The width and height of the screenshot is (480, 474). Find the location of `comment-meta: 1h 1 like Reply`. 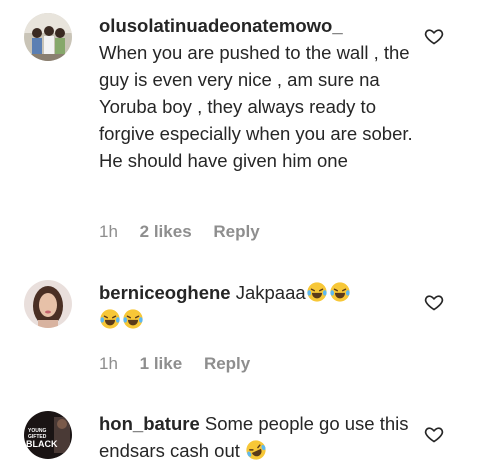

comment-meta: 1h 1 like Reply is located at coordinates (183, 364).